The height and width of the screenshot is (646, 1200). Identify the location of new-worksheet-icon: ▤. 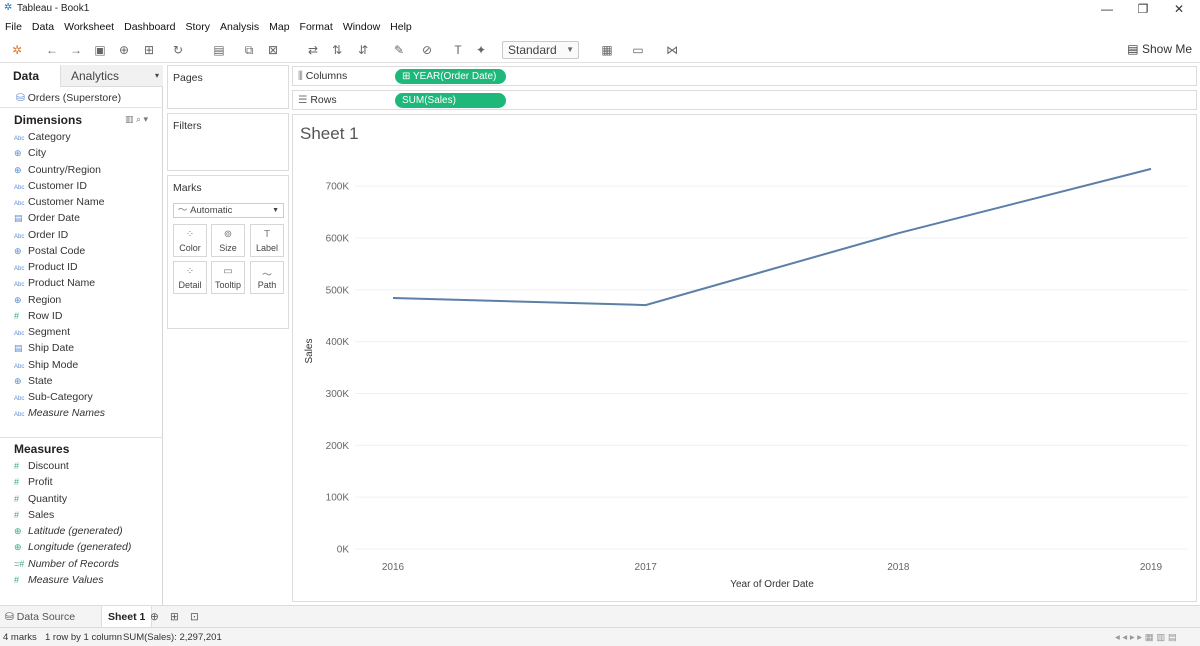
(219, 50).